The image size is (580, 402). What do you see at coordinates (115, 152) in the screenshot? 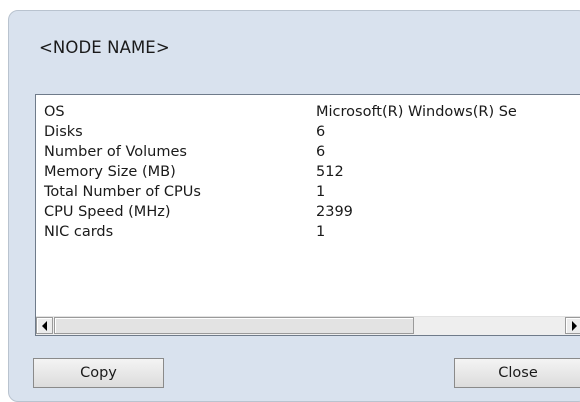
I see `property-key: Number of Volumes` at bounding box center [115, 152].